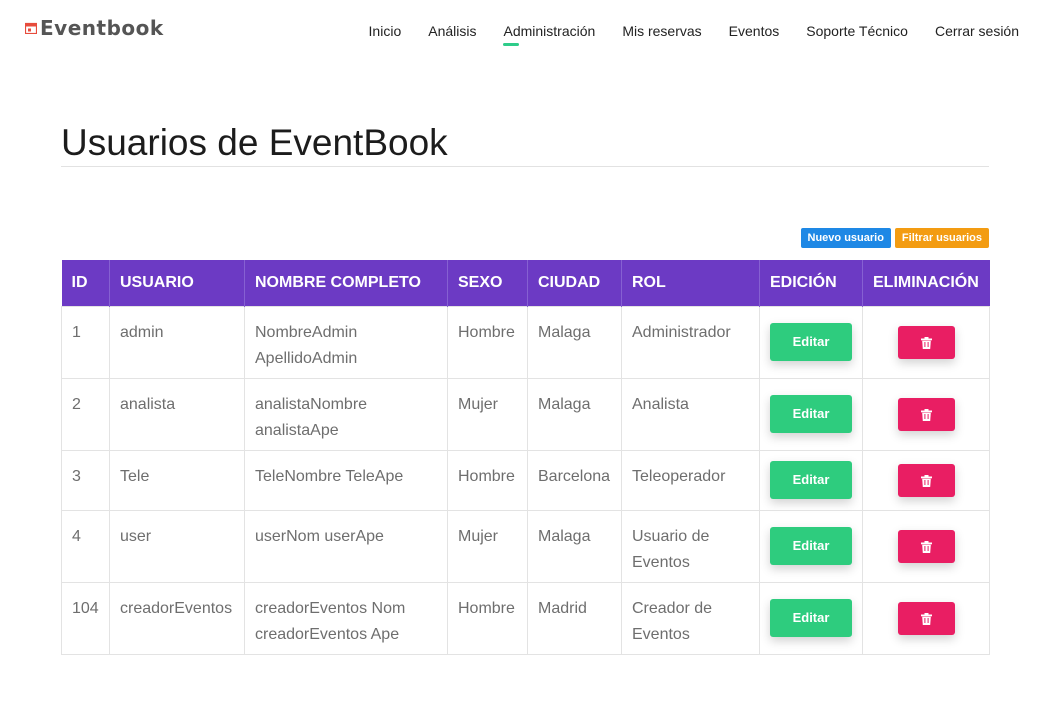  What do you see at coordinates (977, 31) in the screenshot?
I see `nav-item-cerrar-sesion: Cerrar sesión` at bounding box center [977, 31].